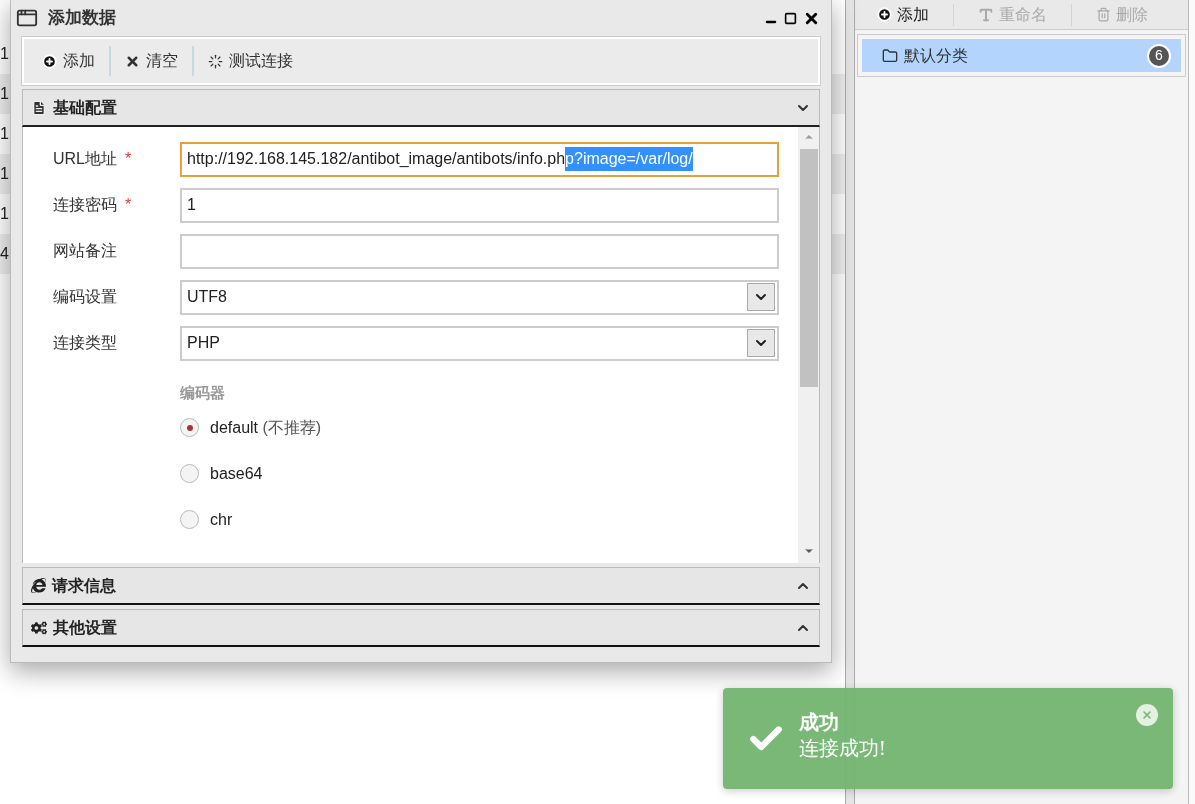 The width and height of the screenshot is (1195, 804). What do you see at coordinates (1103, 14) in the screenshot?
I see `trash-icon` at bounding box center [1103, 14].